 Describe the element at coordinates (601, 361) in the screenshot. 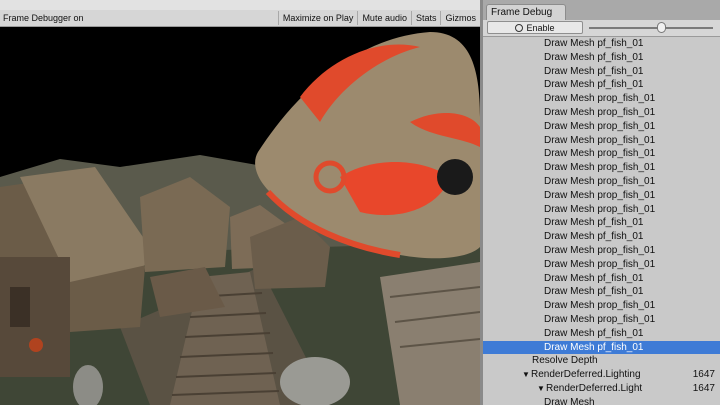

I see `event-list-item: Resolve Depth` at that location.